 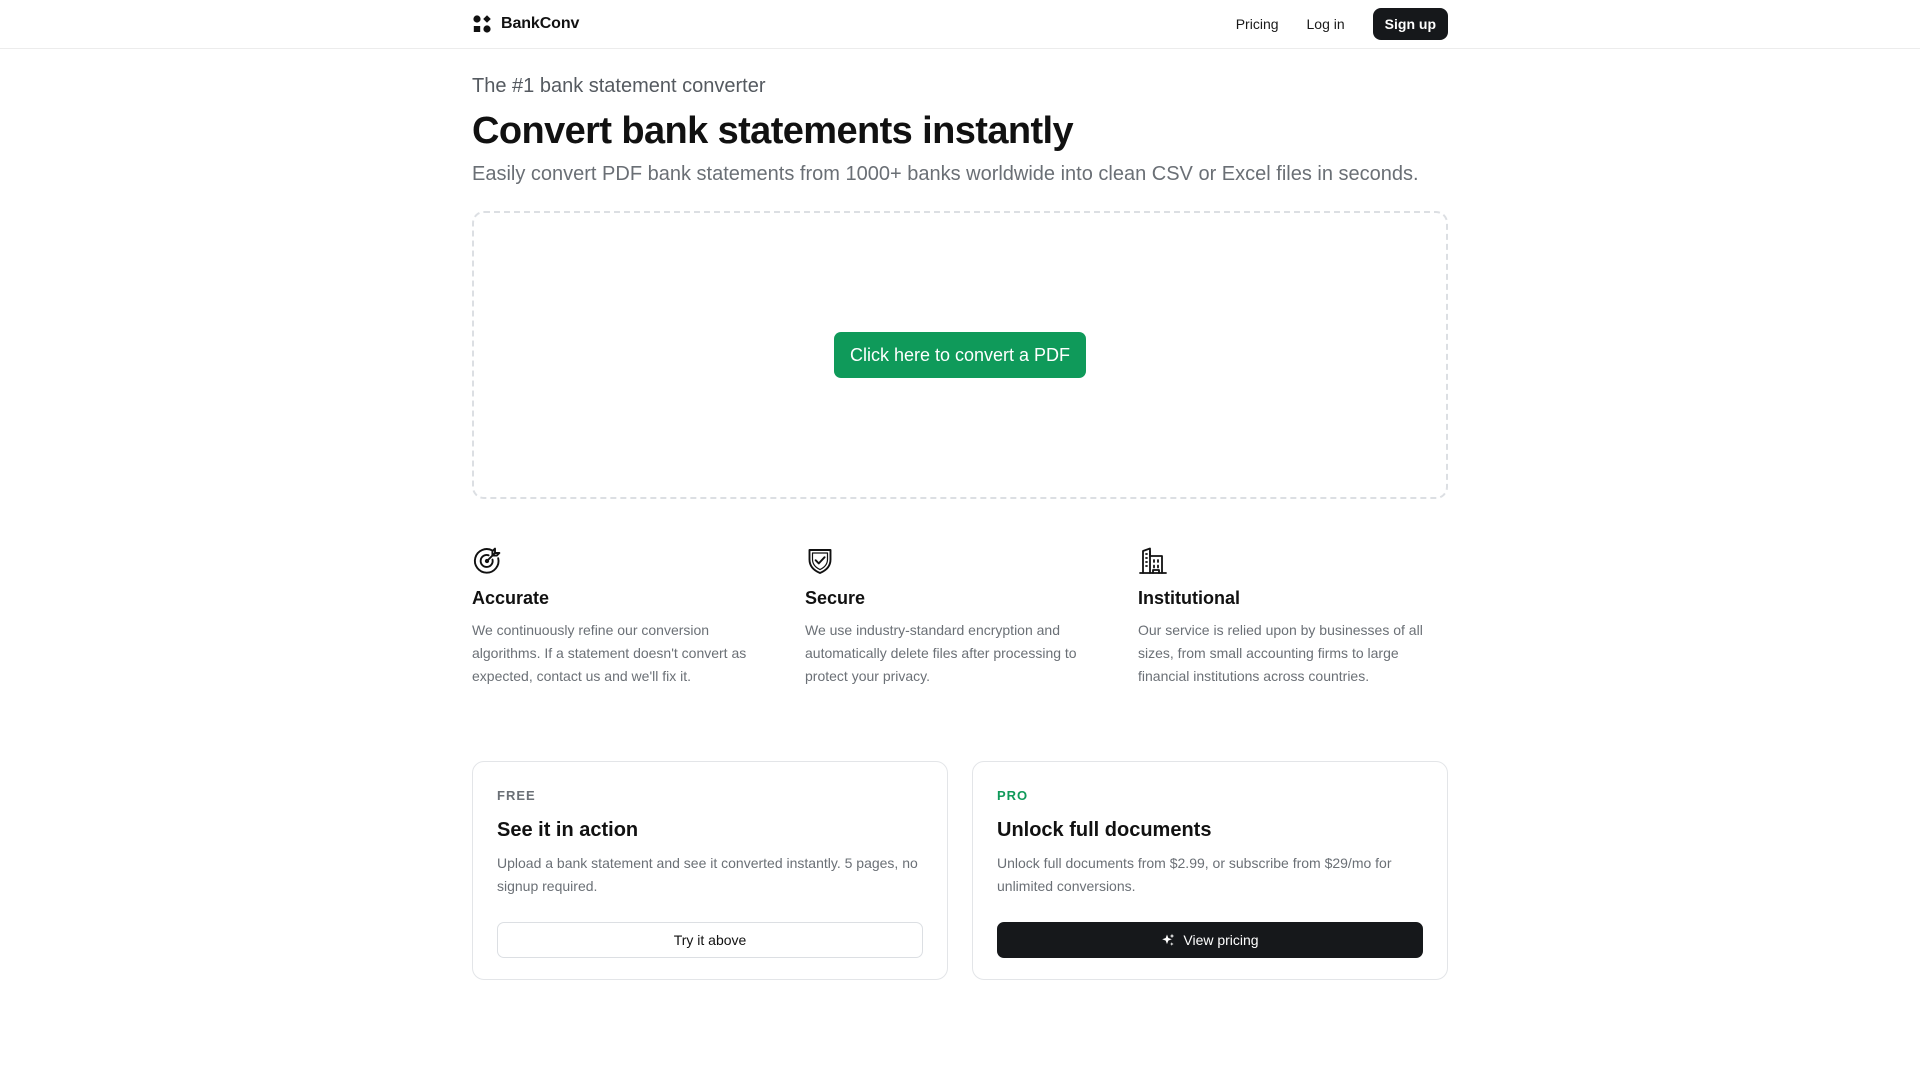 What do you see at coordinates (1293, 561) in the screenshot?
I see `building-icon` at bounding box center [1293, 561].